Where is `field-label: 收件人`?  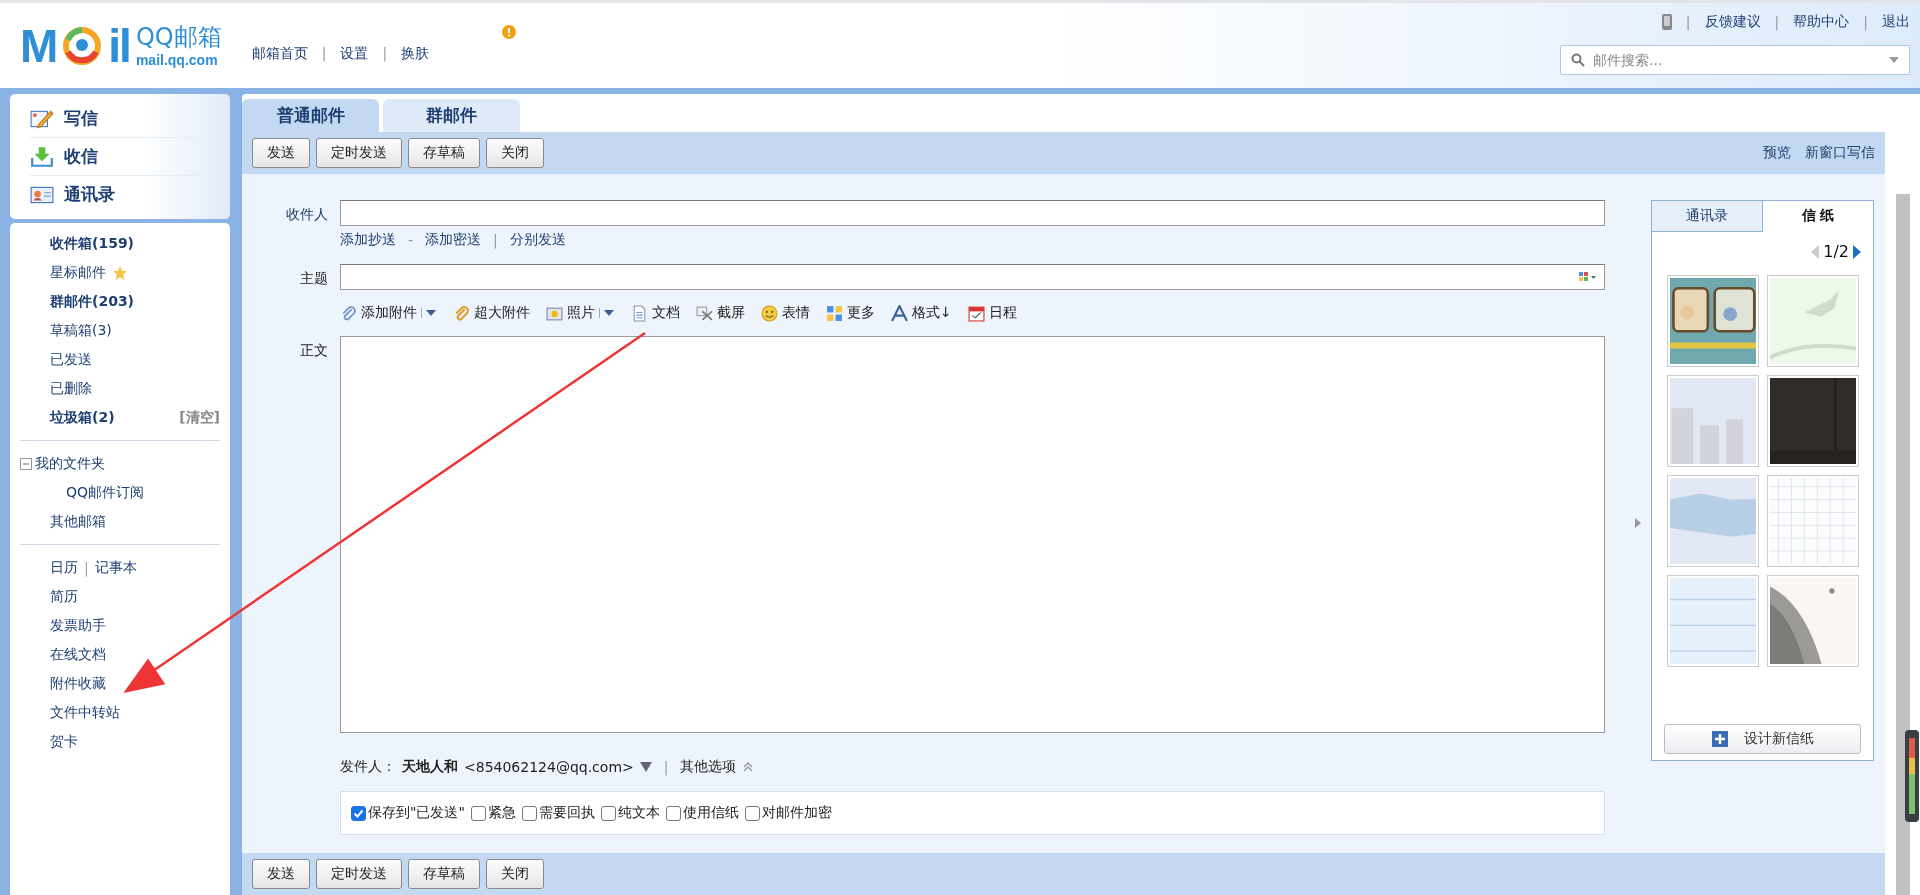 field-label: 收件人 is located at coordinates (306, 214).